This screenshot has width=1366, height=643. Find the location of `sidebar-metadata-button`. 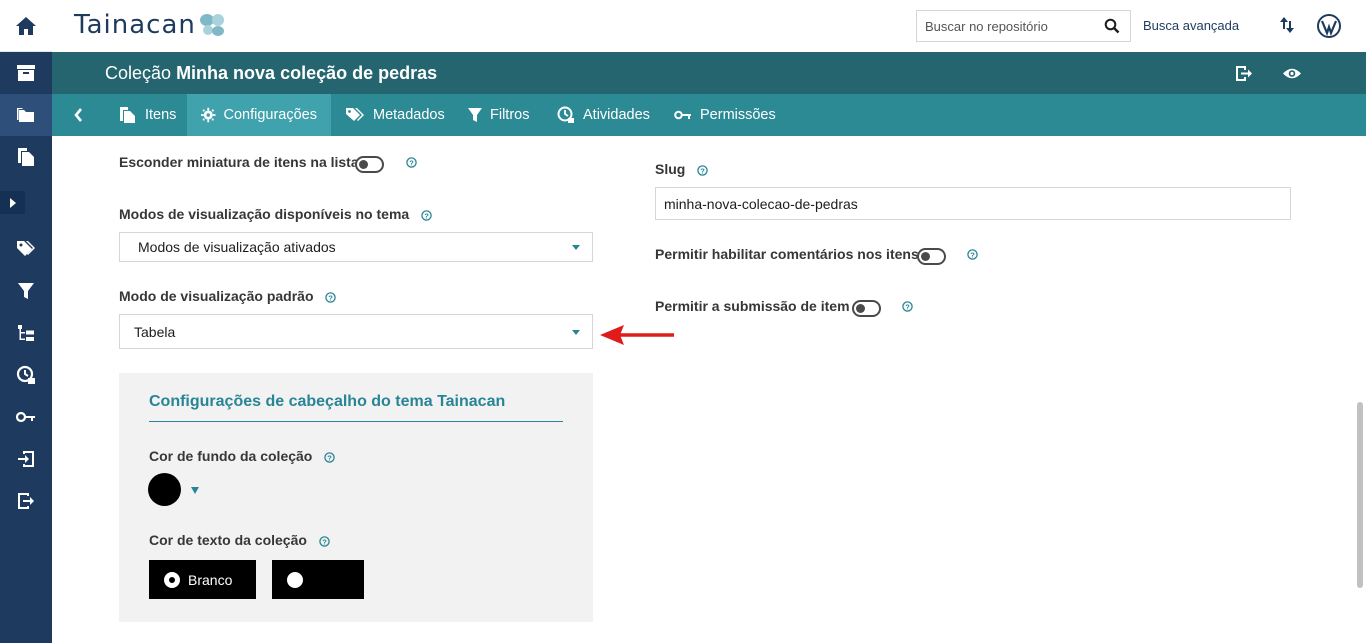

sidebar-metadata-button is located at coordinates (26, 249).